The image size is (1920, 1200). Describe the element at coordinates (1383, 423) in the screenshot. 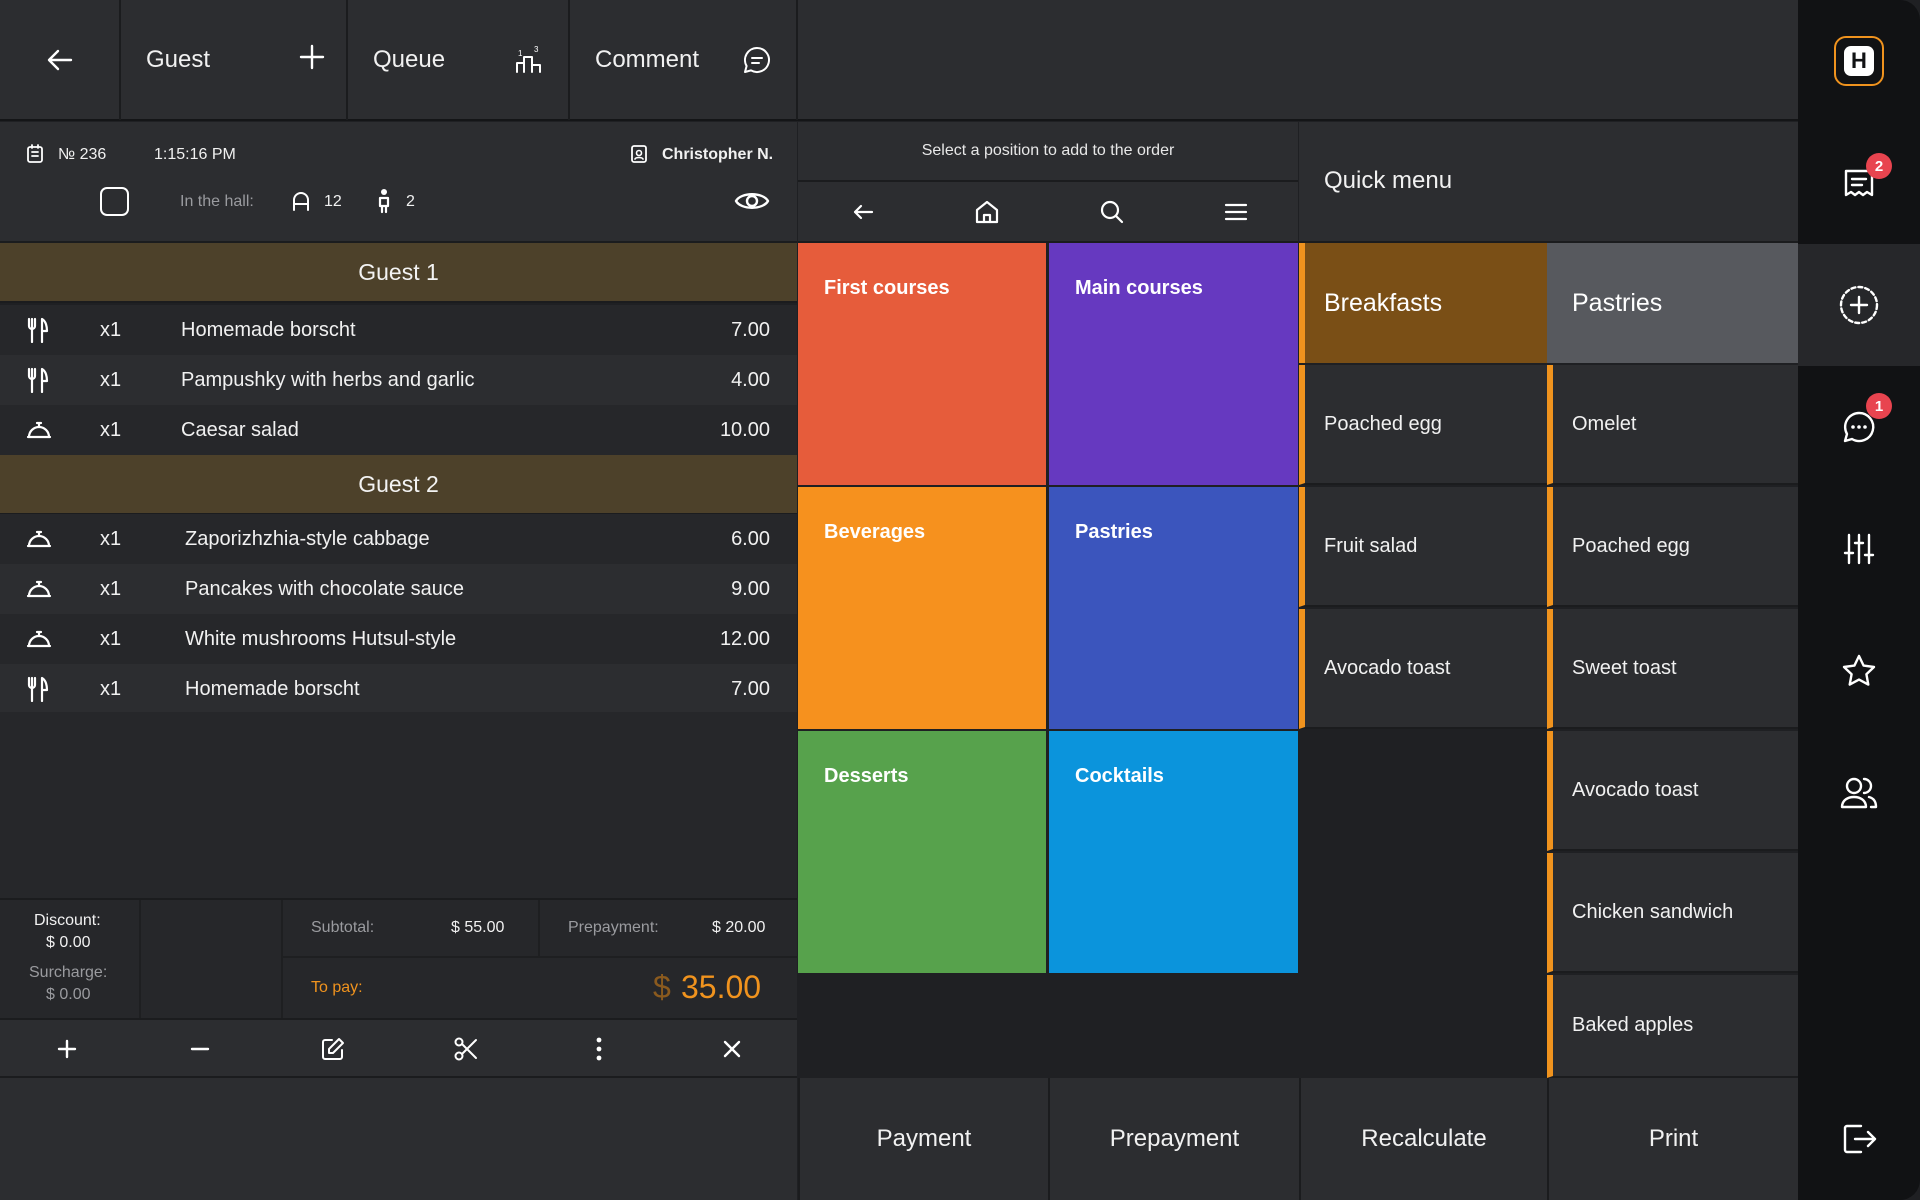

I see `quick-menu-item-label: Poached egg` at that location.